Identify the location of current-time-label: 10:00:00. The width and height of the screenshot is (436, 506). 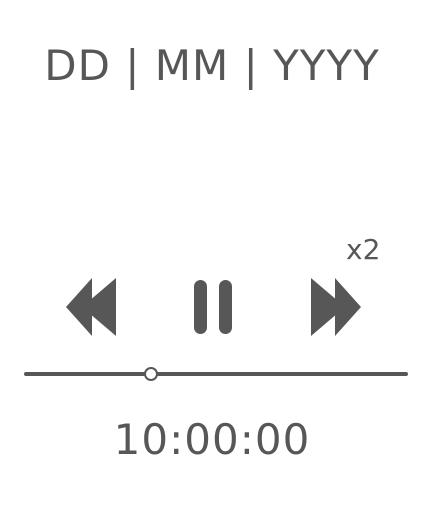
(212, 439).